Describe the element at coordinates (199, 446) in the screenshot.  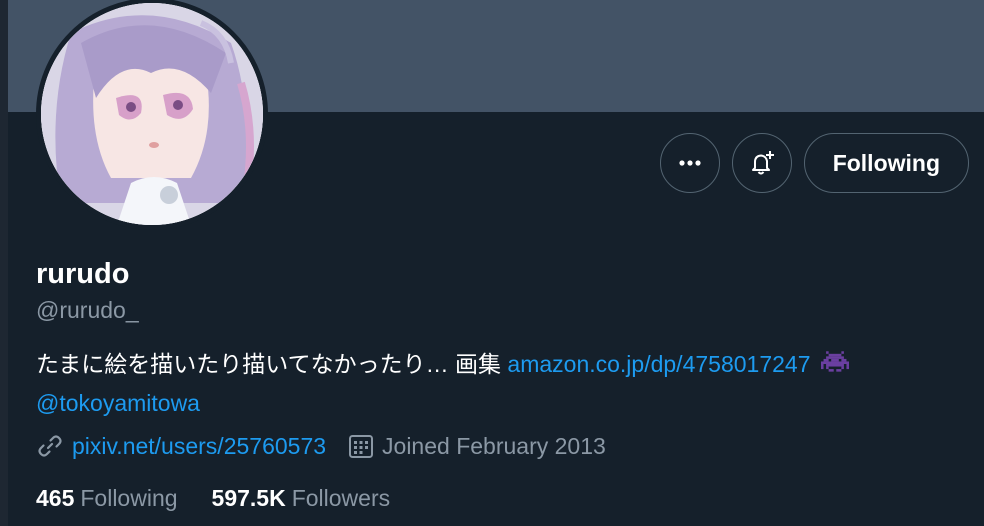
I see `website-link: pixiv.net/users/25760573` at that location.